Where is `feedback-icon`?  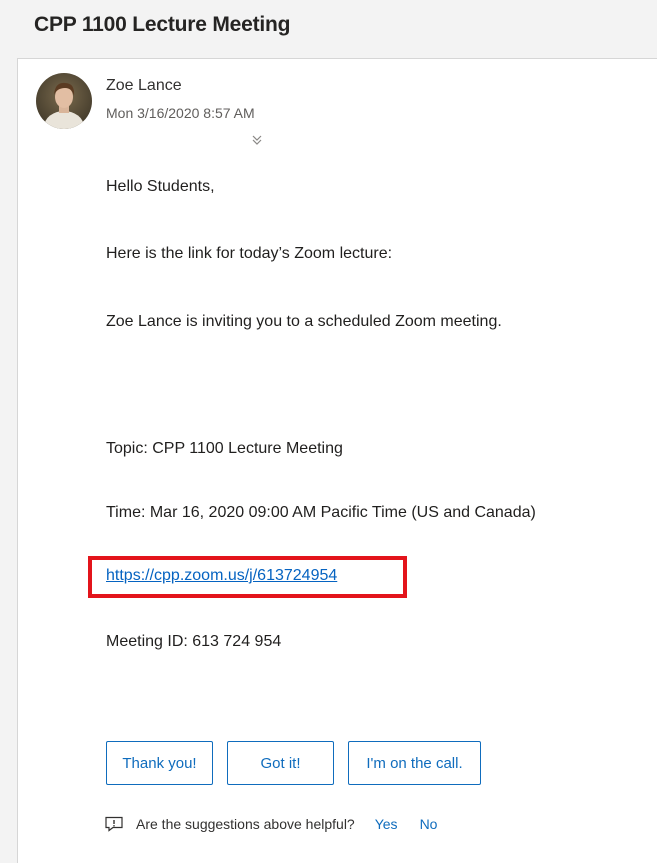
feedback-icon is located at coordinates (114, 824).